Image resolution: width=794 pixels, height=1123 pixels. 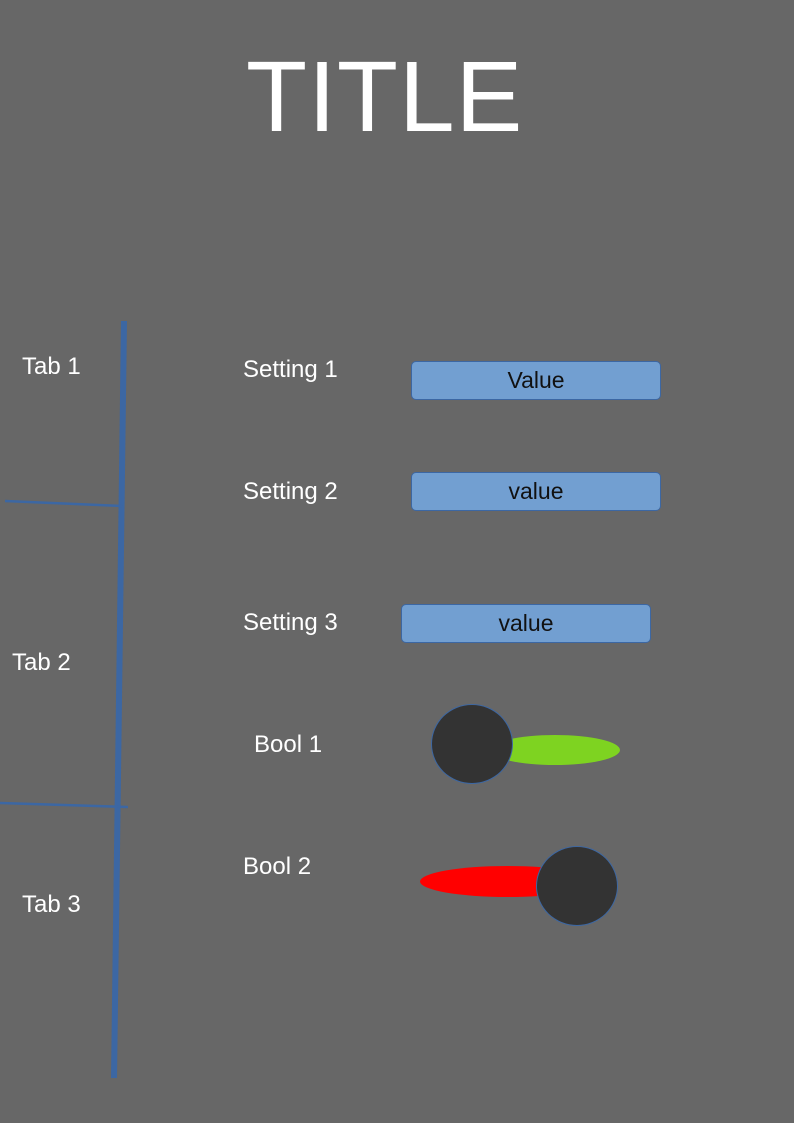 What do you see at coordinates (536, 491) in the screenshot?
I see `setting-2-value-field: value` at bounding box center [536, 491].